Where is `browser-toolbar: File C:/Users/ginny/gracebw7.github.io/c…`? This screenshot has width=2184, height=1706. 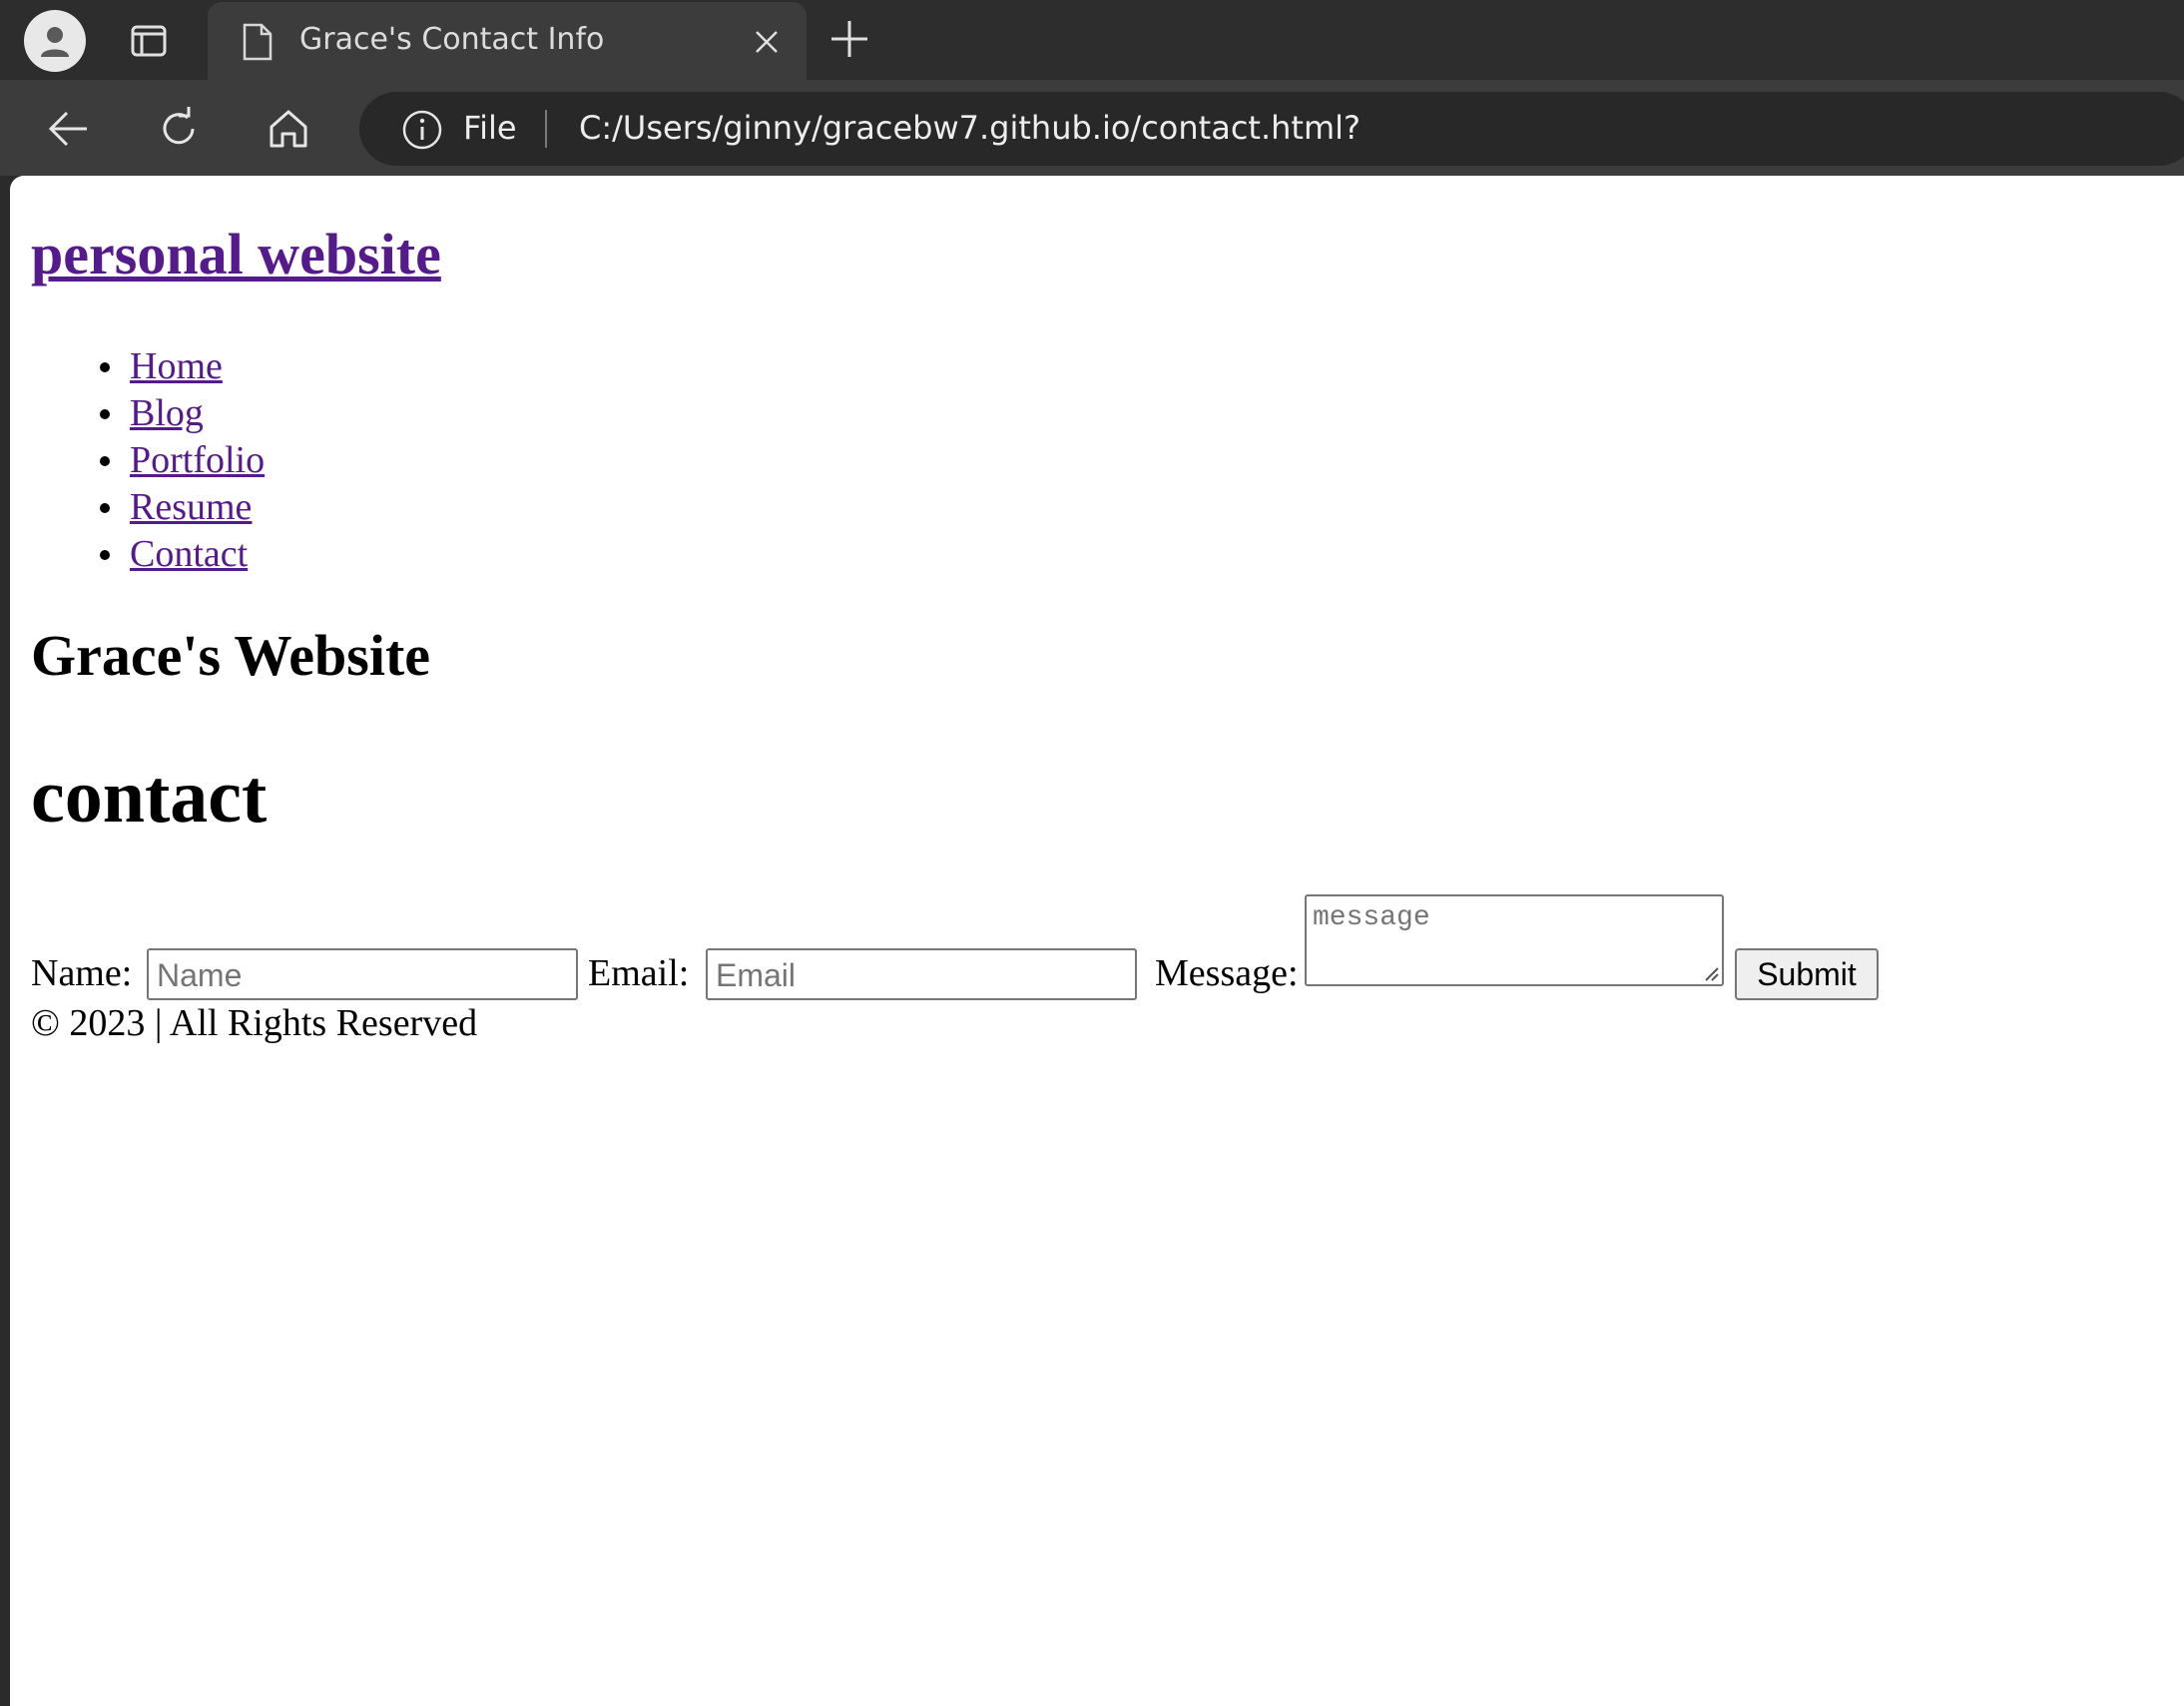
browser-toolbar: File C:/Users/ginny/gracebw7.github.io/c… is located at coordinates (1092, 128).